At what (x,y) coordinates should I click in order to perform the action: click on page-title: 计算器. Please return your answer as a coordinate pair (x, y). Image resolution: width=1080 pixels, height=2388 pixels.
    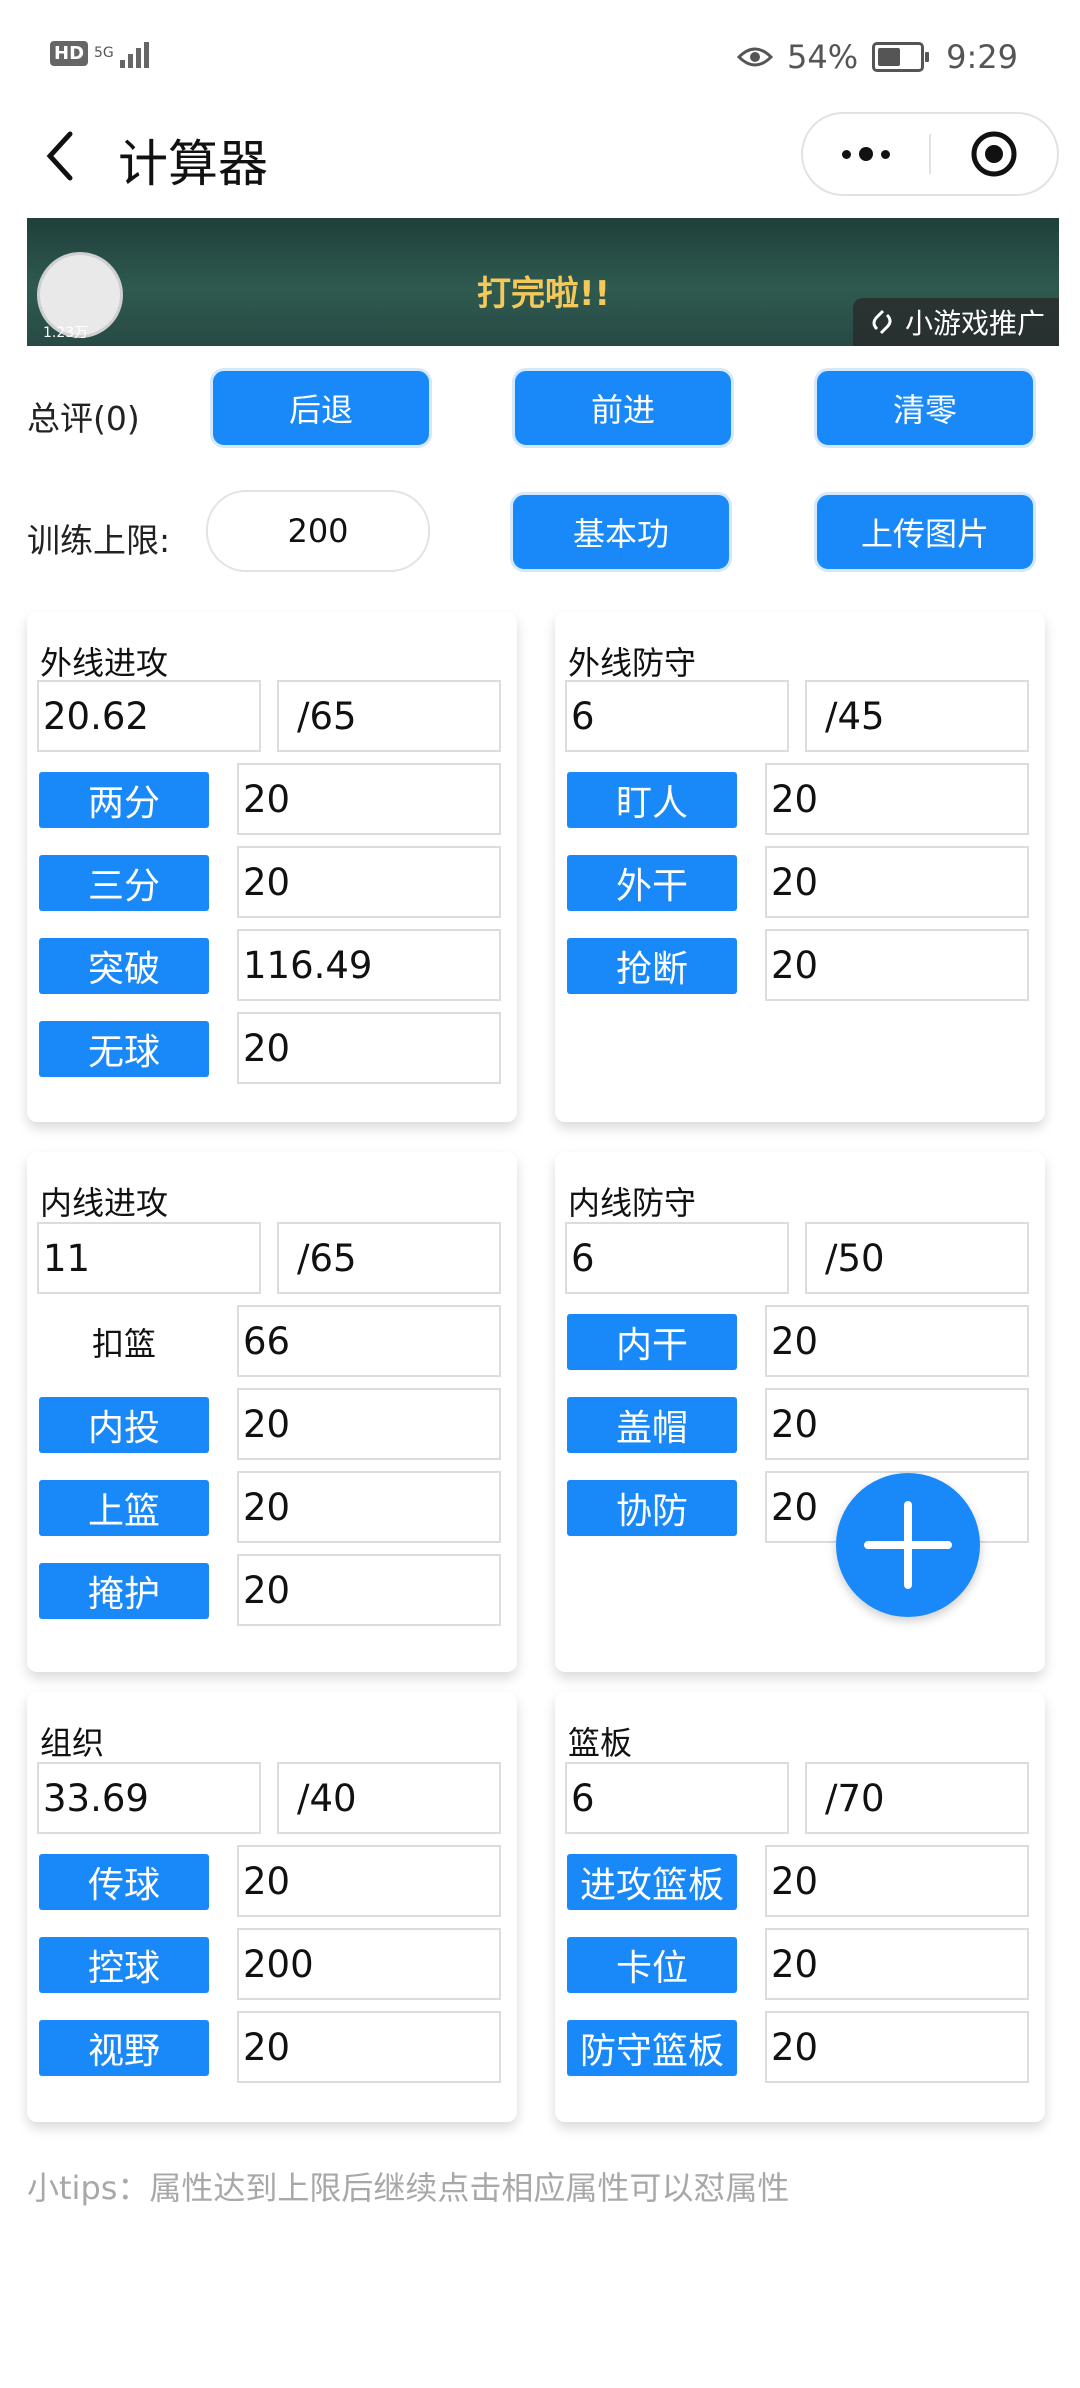
    Looking at the image, I should click on (193, 164).